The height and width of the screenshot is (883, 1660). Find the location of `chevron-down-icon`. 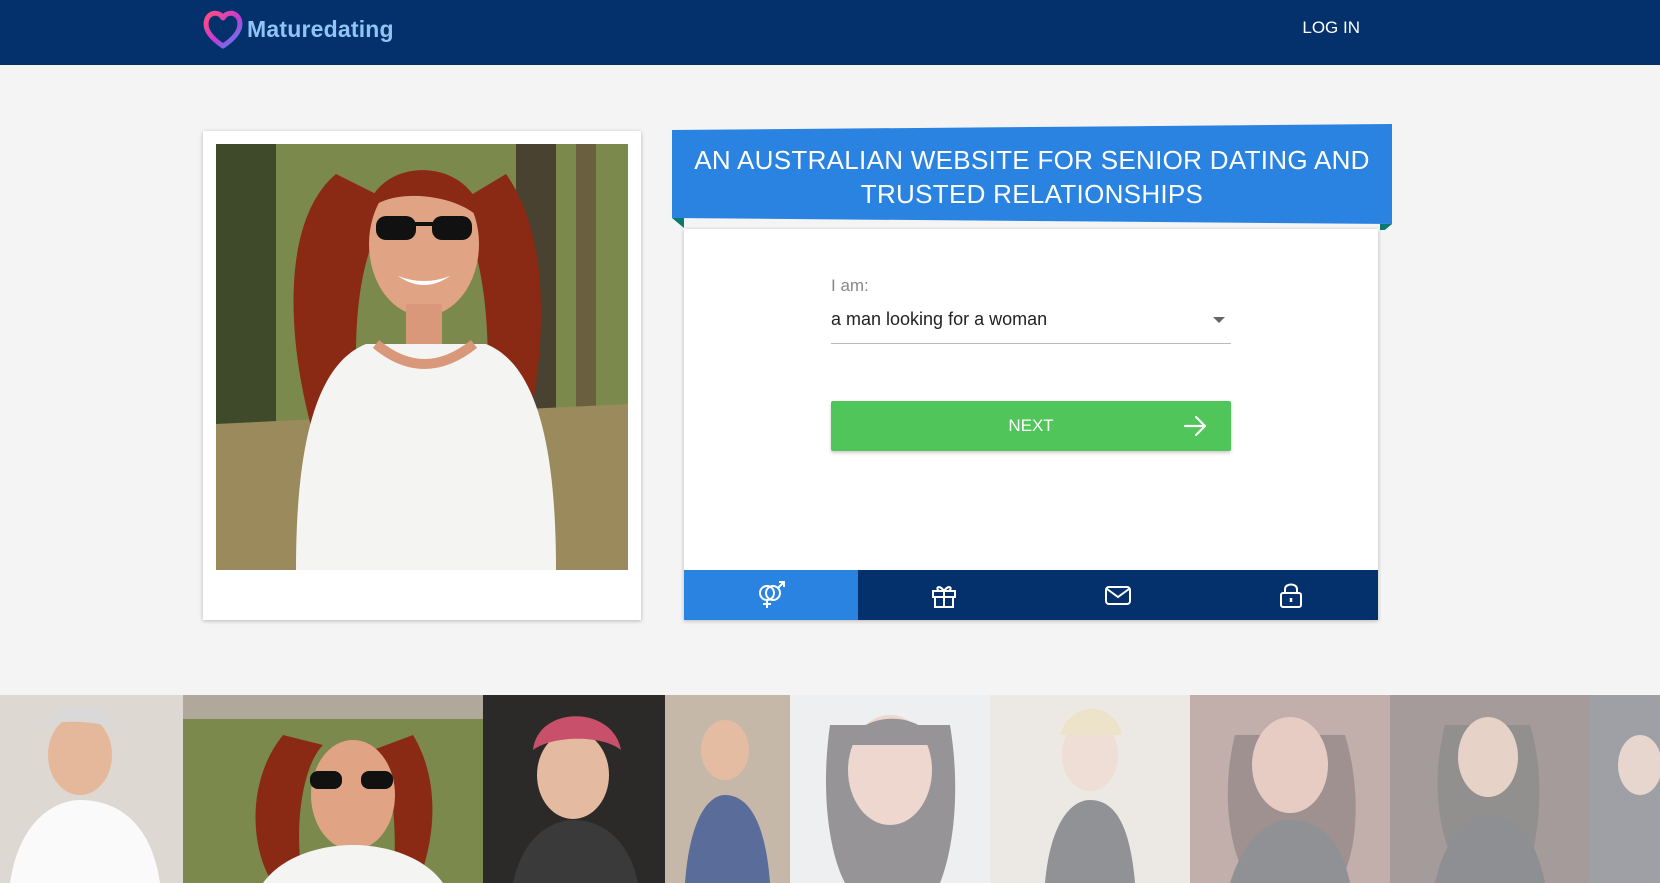

chevron-down-icon is located at coordinates (1219, 320).